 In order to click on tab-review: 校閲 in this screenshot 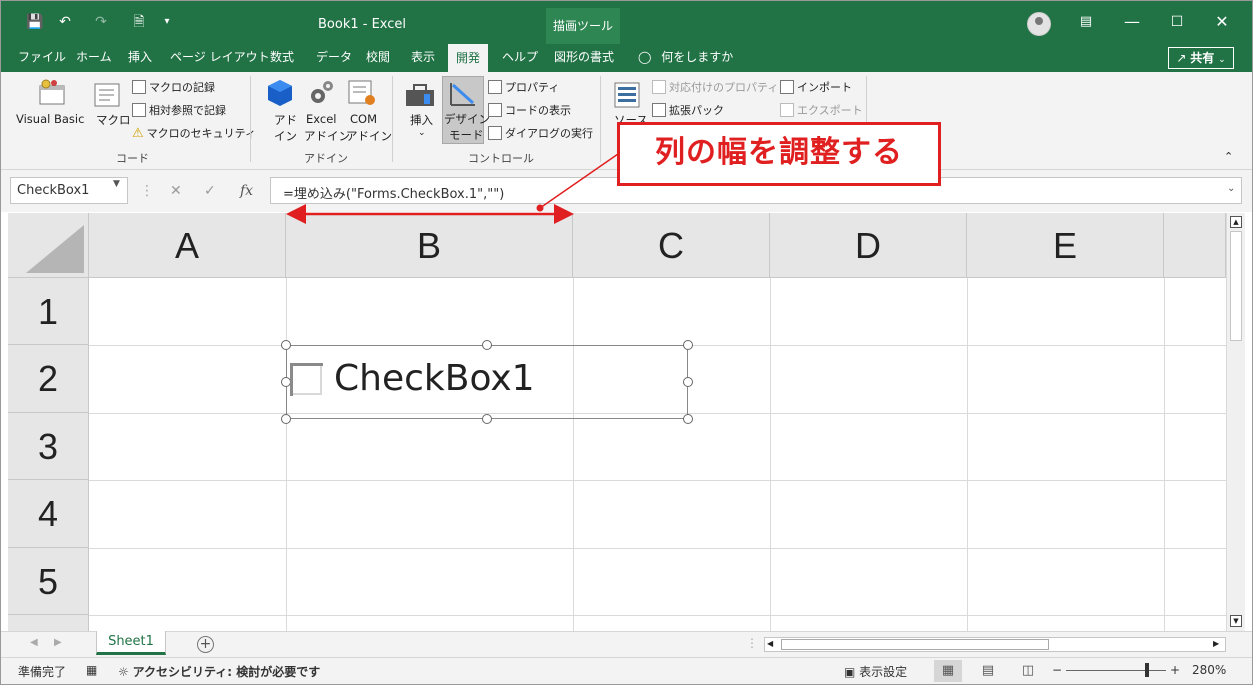, I will do `click(378, 58)`.